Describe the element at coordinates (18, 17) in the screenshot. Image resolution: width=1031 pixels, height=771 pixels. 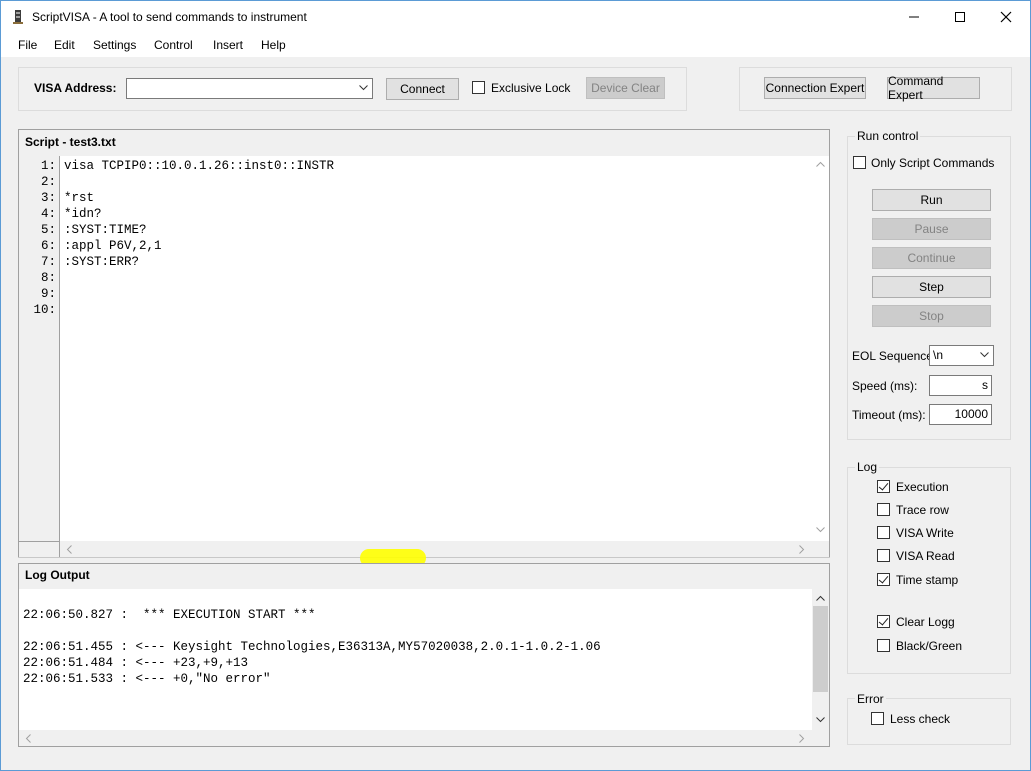
I see `app-icon` at that location.